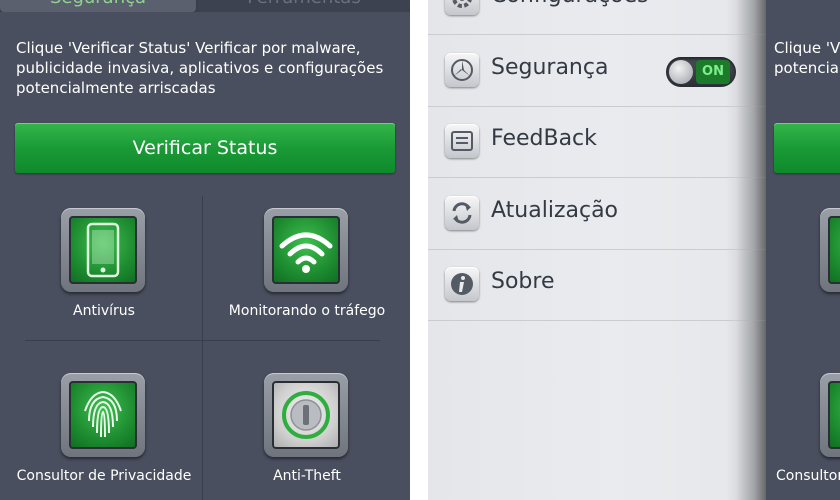 This screenshot has height=500, width=840. Describe the element at coordinates (104, 476) in the screenshot. I see `feature-label: Consultor de Privacidade` at that location.